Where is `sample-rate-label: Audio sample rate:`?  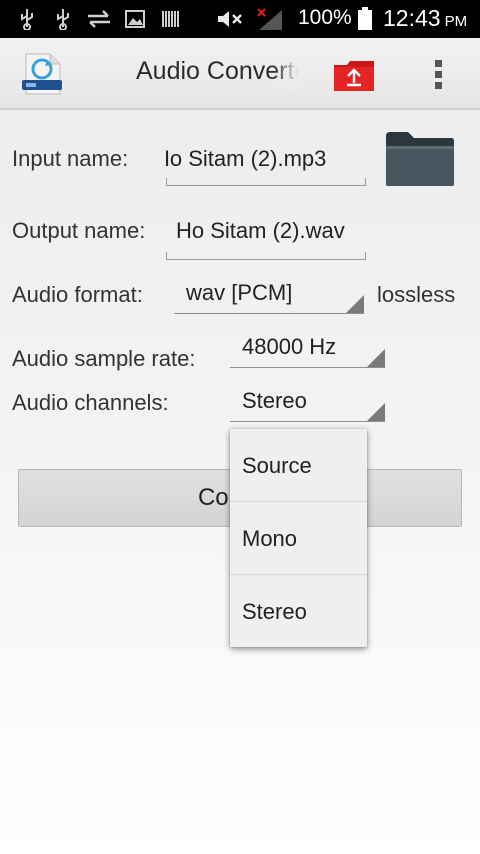 sample-rate-label: Audio sample rate: is located at coordinates (104, 358).